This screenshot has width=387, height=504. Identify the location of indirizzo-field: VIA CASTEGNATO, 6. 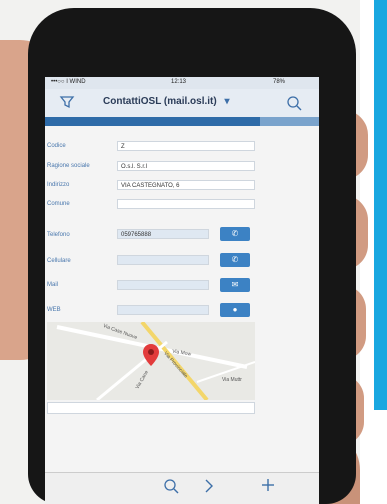
(186, 185).